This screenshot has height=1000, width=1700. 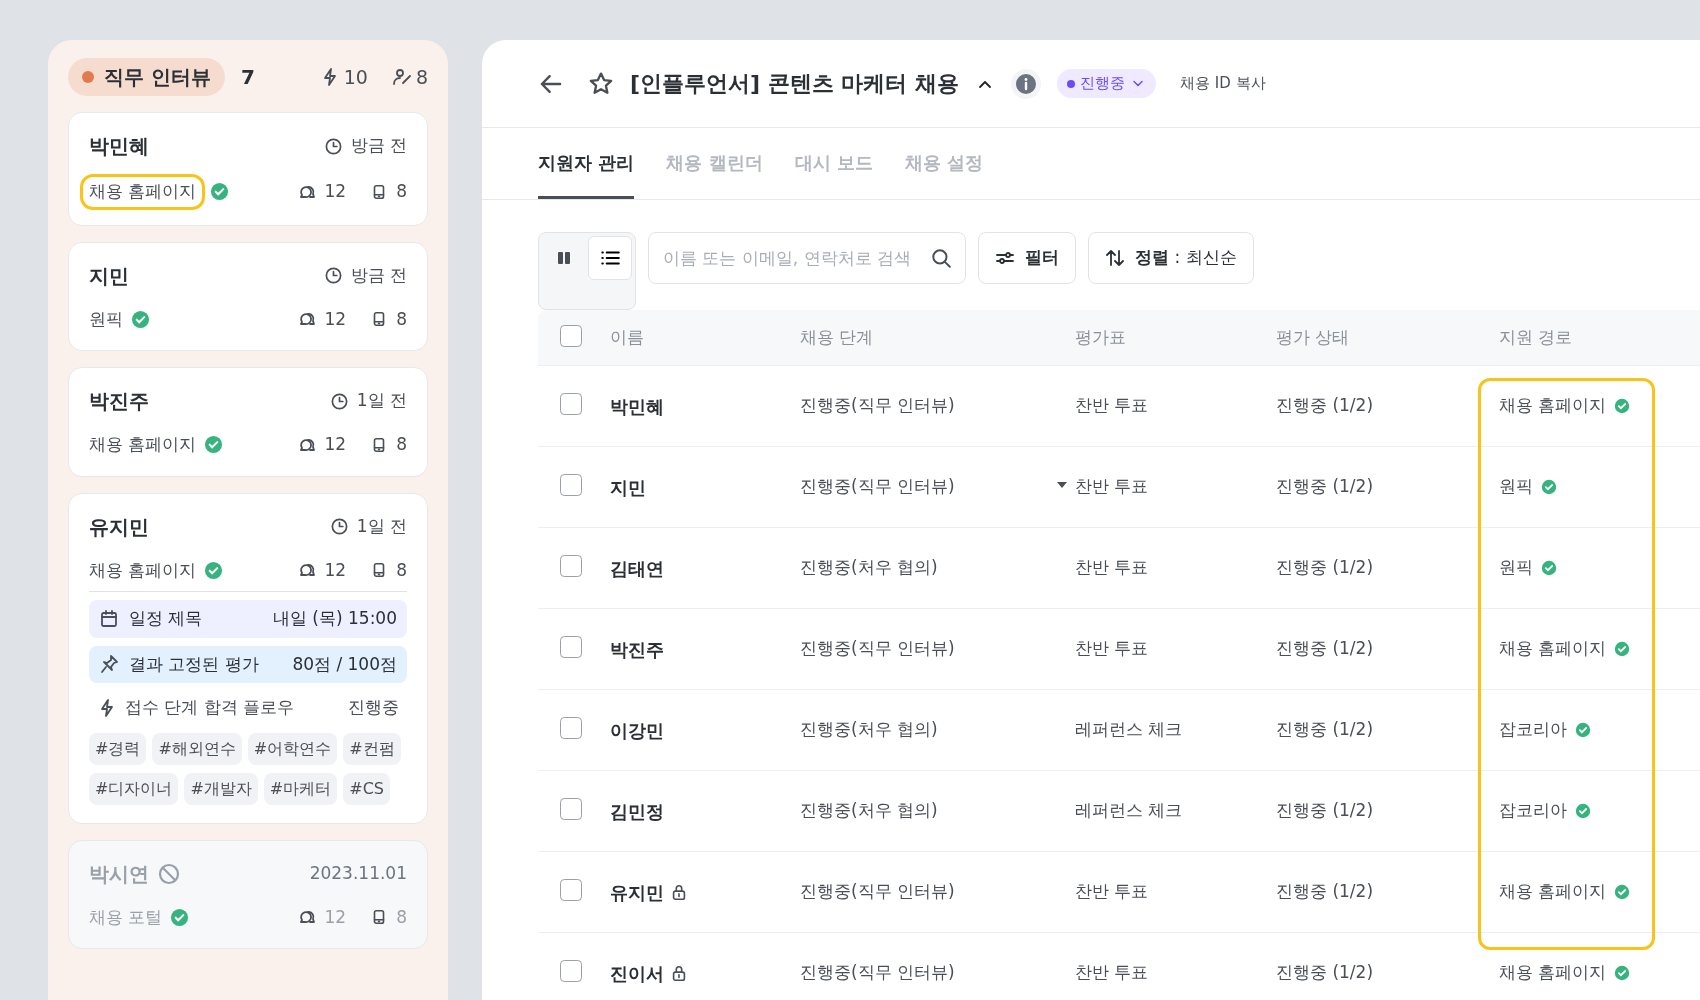 I want to click on candidate-card: 유지민 1일 전 채용 홈페이지 12 8 일정 제목 내일 (목) 15:00 결과 고정된 평가 80점 / 100점 접수 단계 합격 플로우 진행중 #경력 #해외연수 #어학연수 #컨펌 #디자이너 #개발자 #마케터 #CS, so click(x=248, y=658).